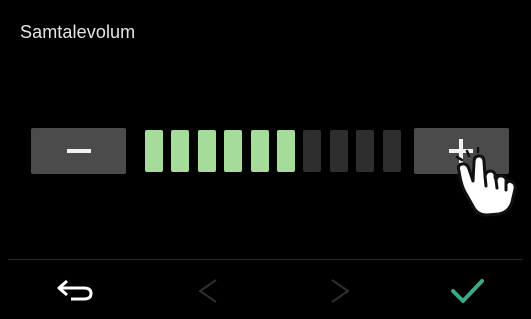  I want to click on previous-button, so click(208, 290).